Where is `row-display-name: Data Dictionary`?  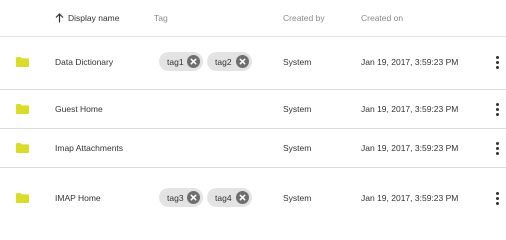
row-display-name: Data Dictionary is located at coordinates (84, 62).